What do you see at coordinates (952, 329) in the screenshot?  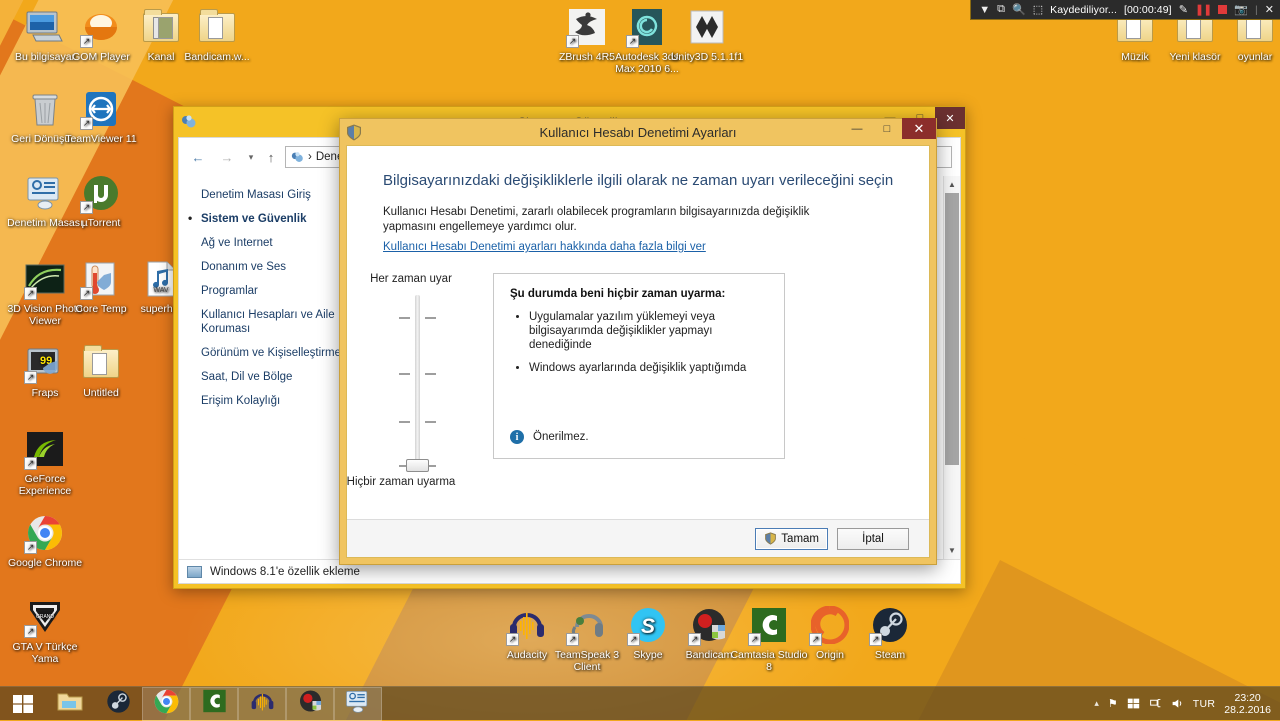 I see `scrollbar-thumb` at bounding box center [952, 329].